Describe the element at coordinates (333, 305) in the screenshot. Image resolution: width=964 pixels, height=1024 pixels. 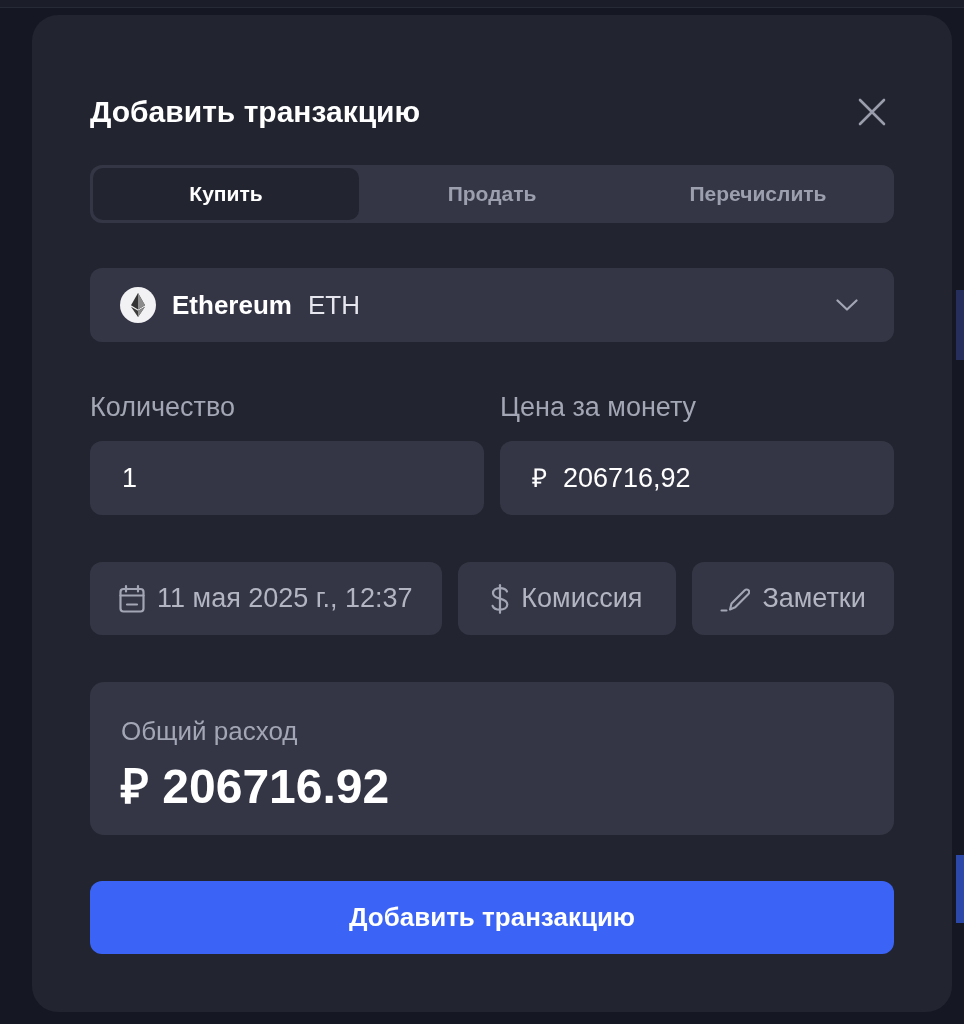
I see `asset-symbol: ETH` at that location.